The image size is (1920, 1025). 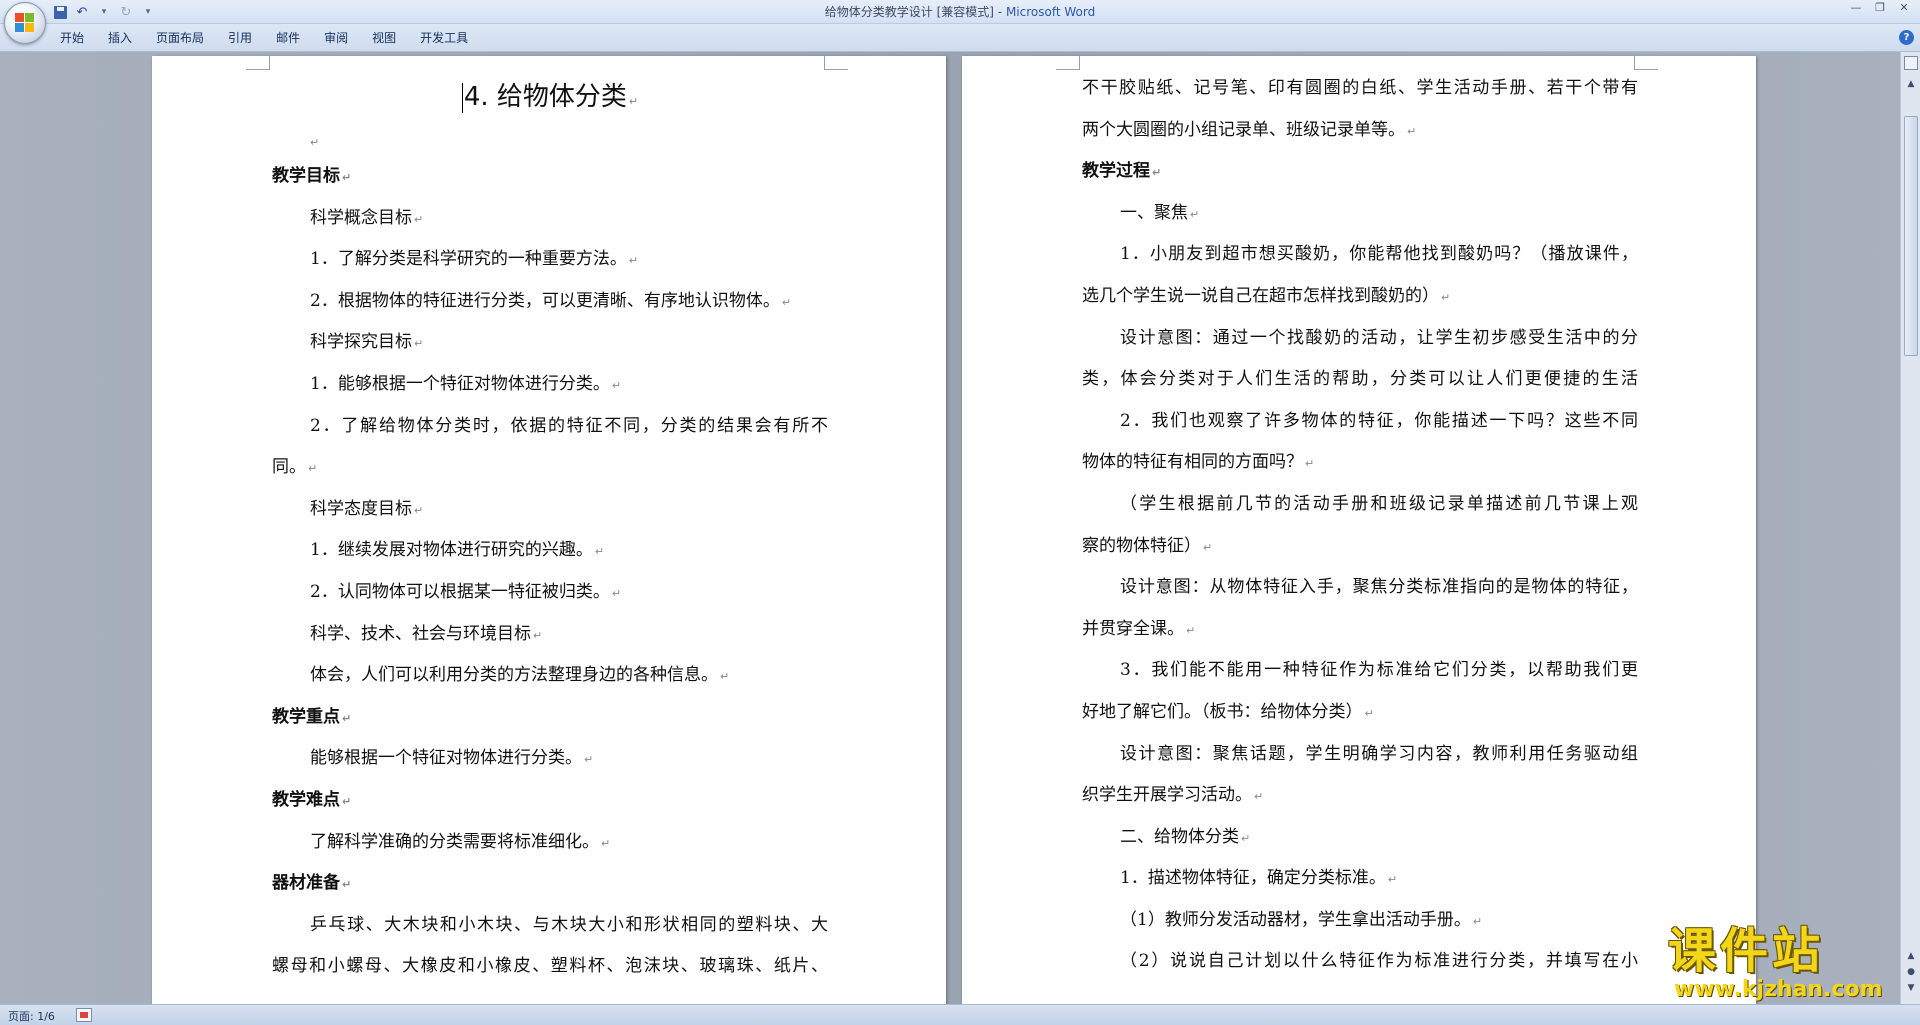 What do you see at coordinates (1856, 9) in the screenshot?
I see `minimize-icon: —` at bounding box center [1856, 9].